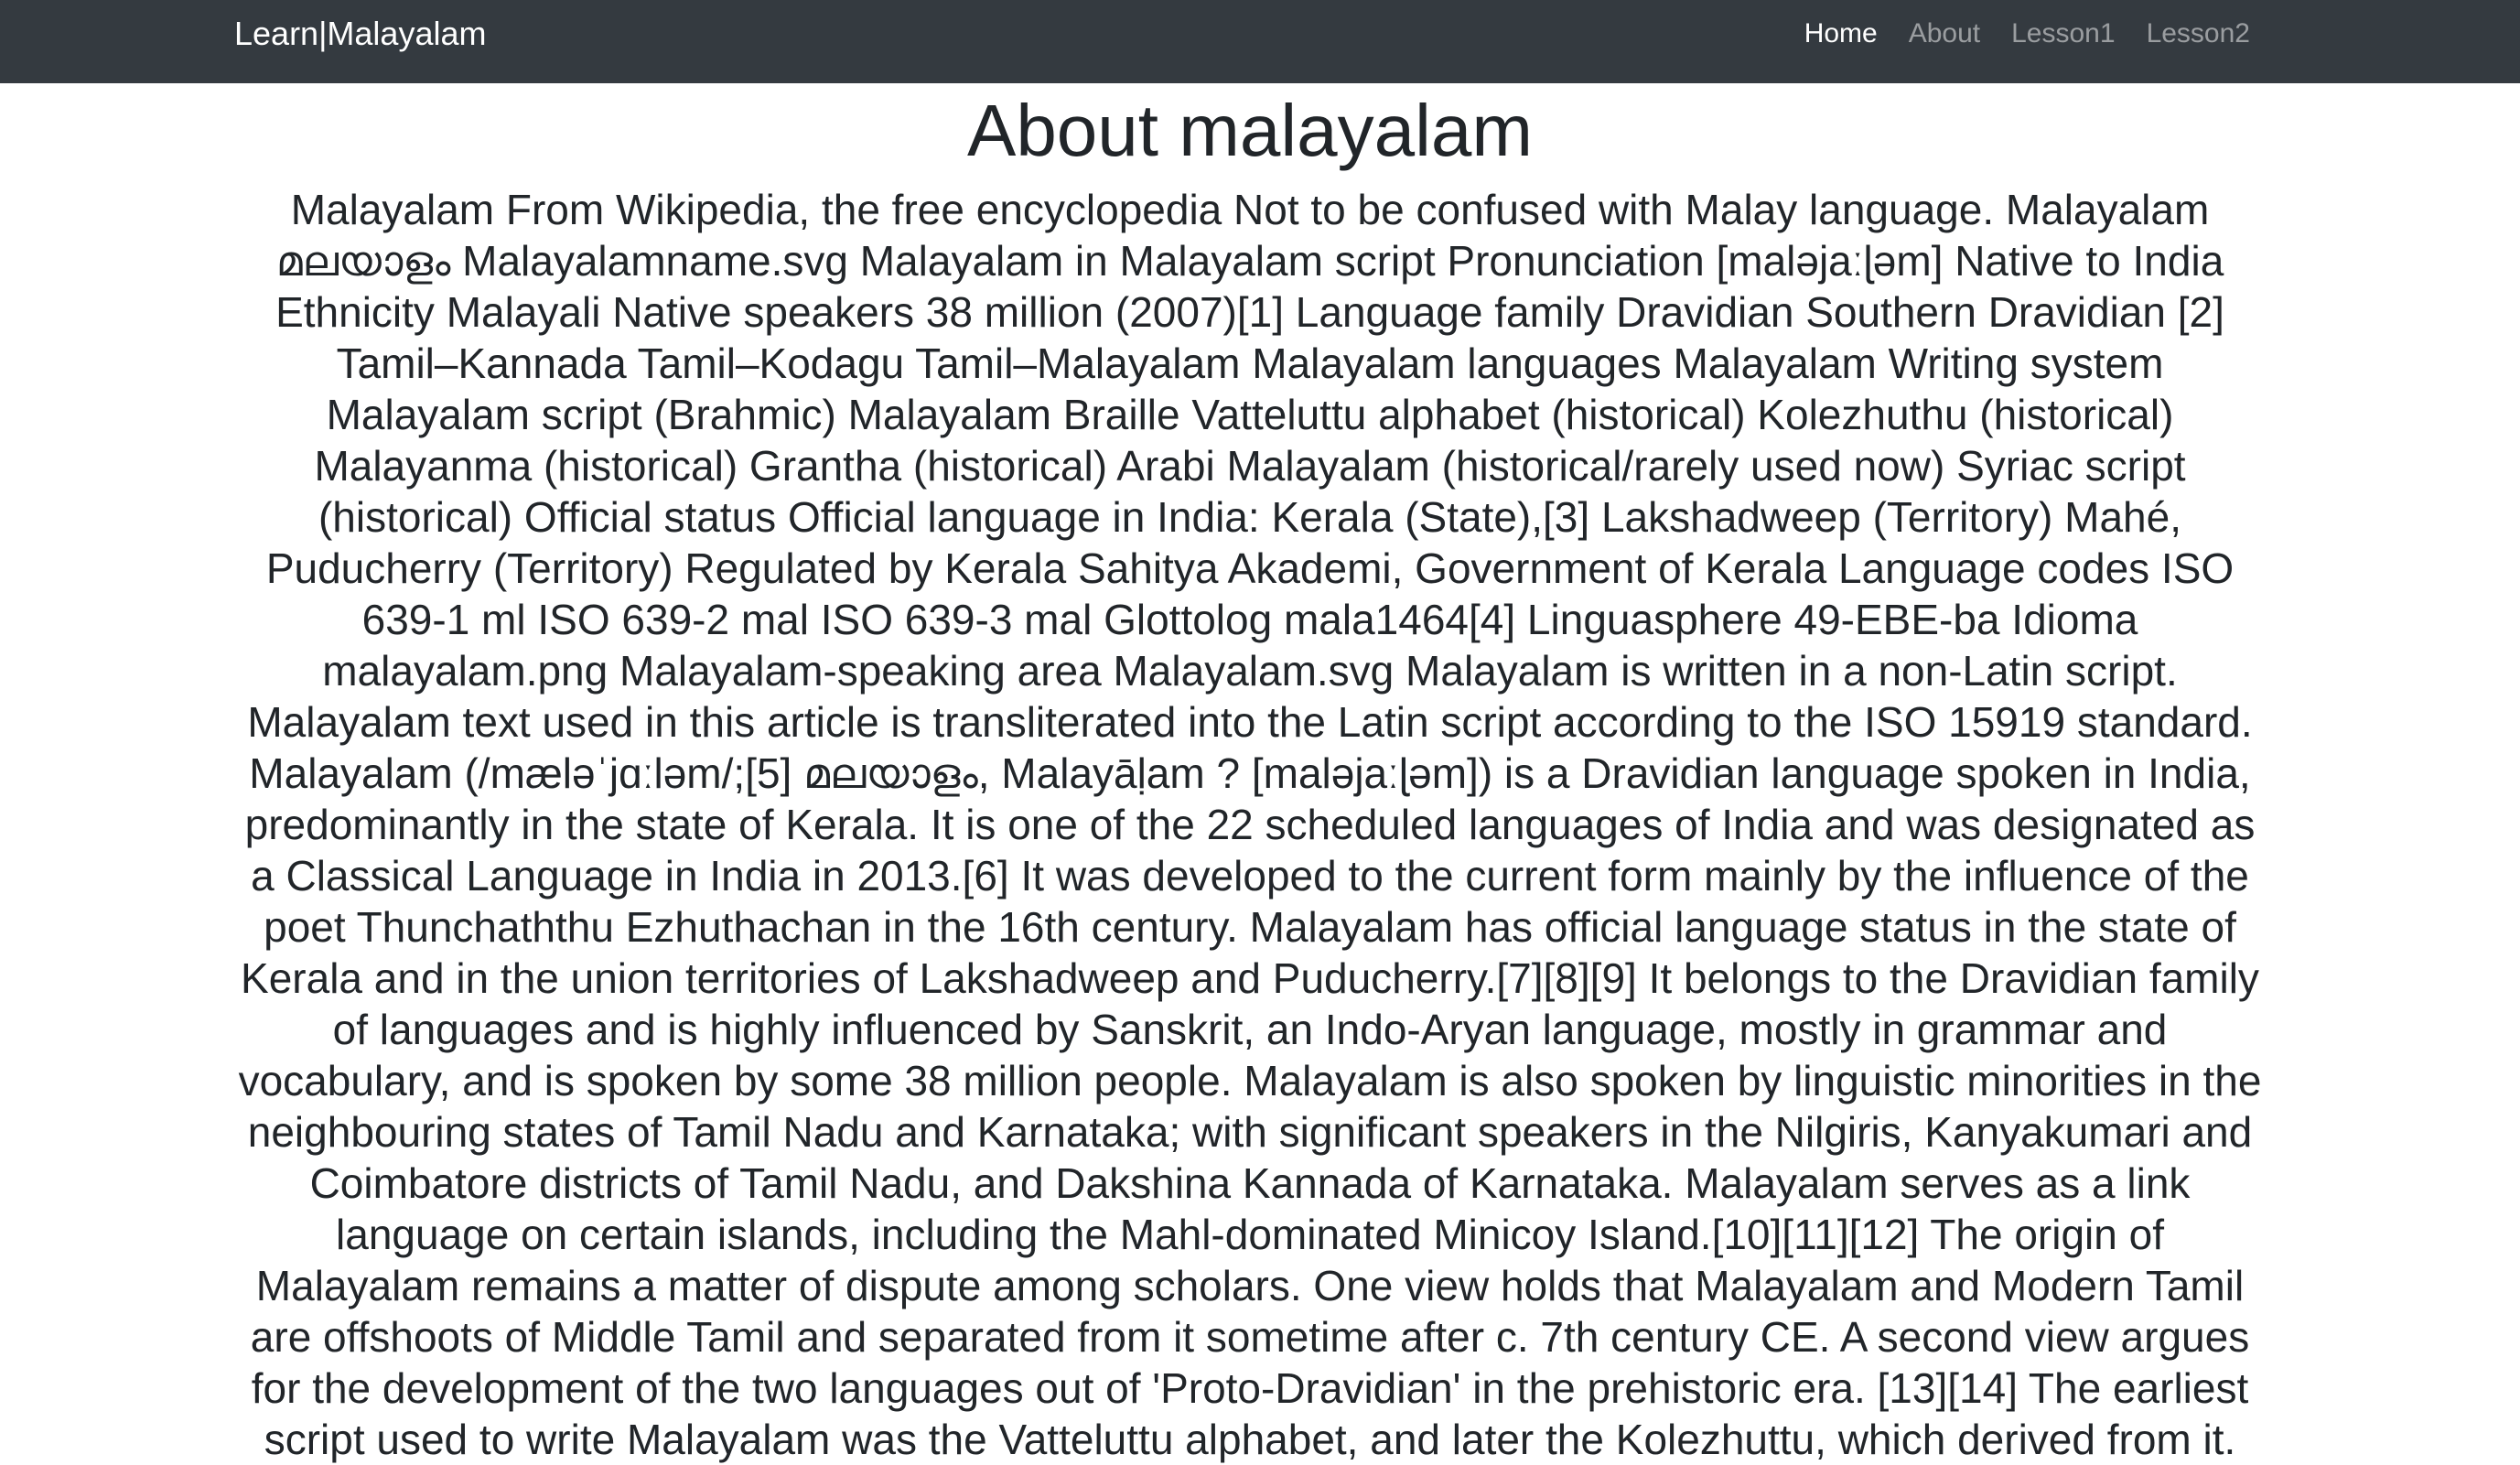 This screenshot has height=1465, width=2520. Describe the element at coordinates (2063, 34) in the screenshot. I see `nav-link-lesson1: Lesson1` at that location.